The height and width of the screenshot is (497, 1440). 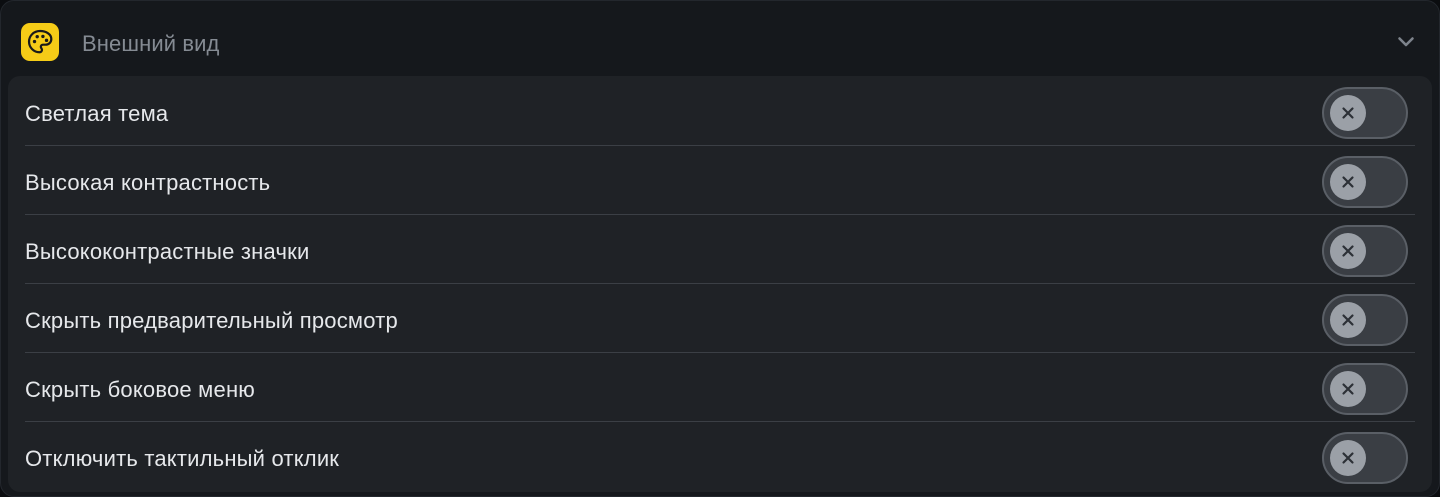 I want to click on disable-haptics-toggle, so click(x=1365, y=458).